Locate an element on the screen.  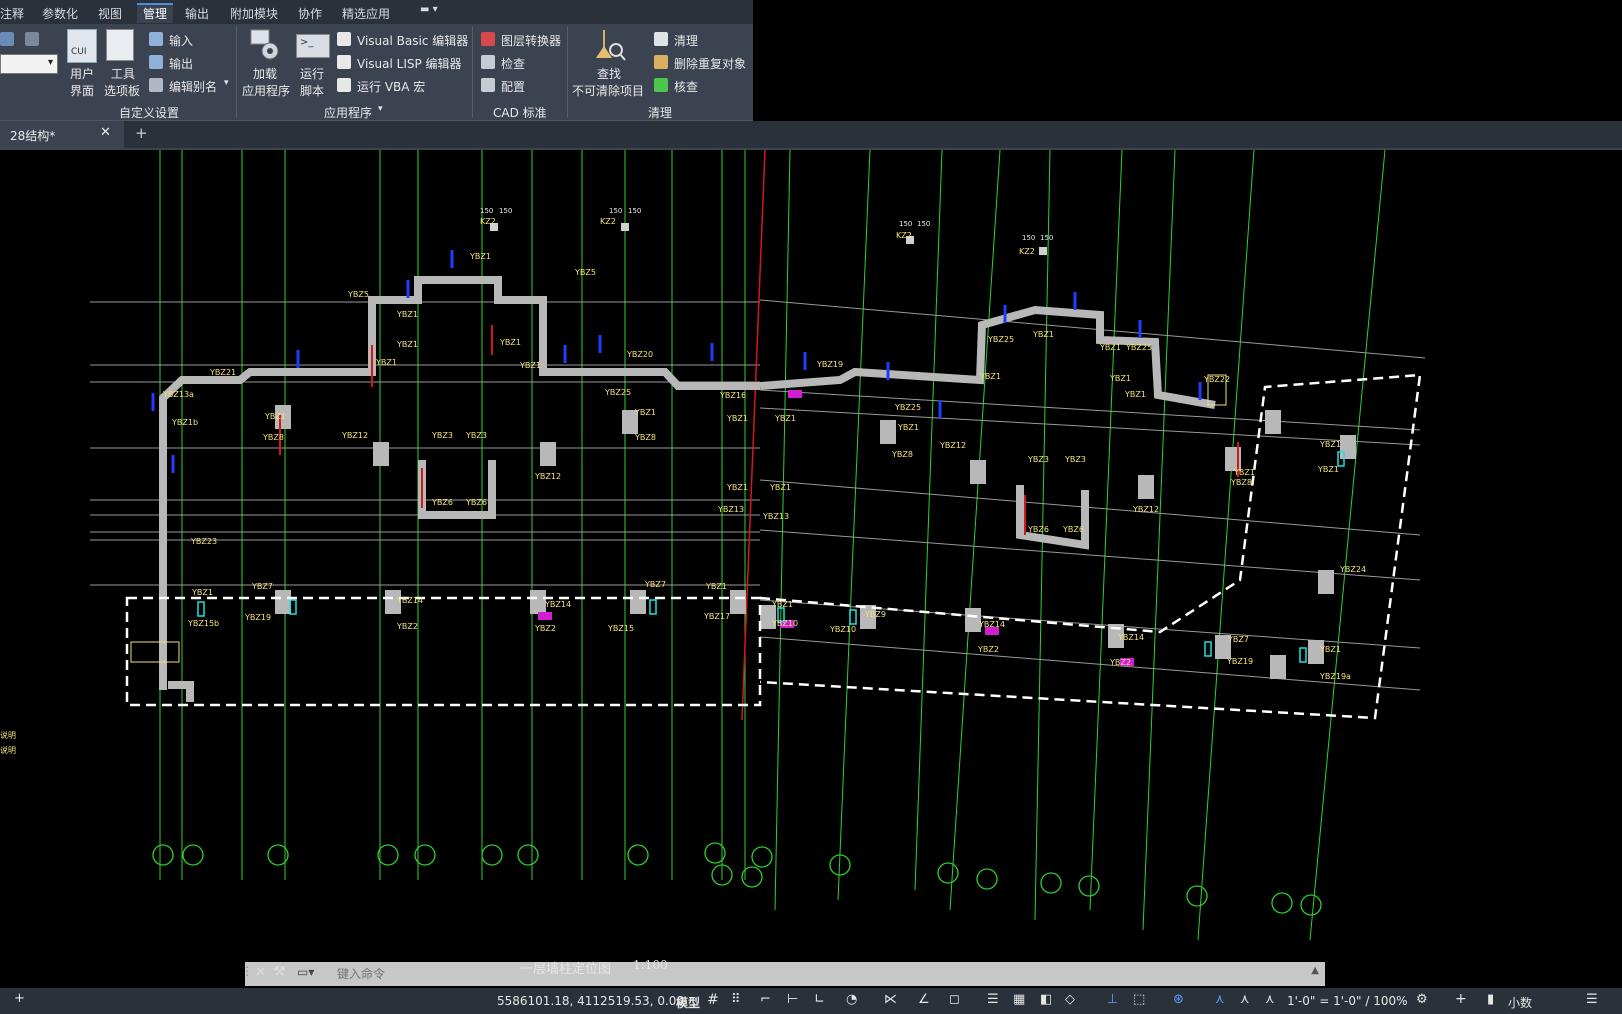
applications-panel-chevron-icon: ▾ is located at coordinates (380, 109).